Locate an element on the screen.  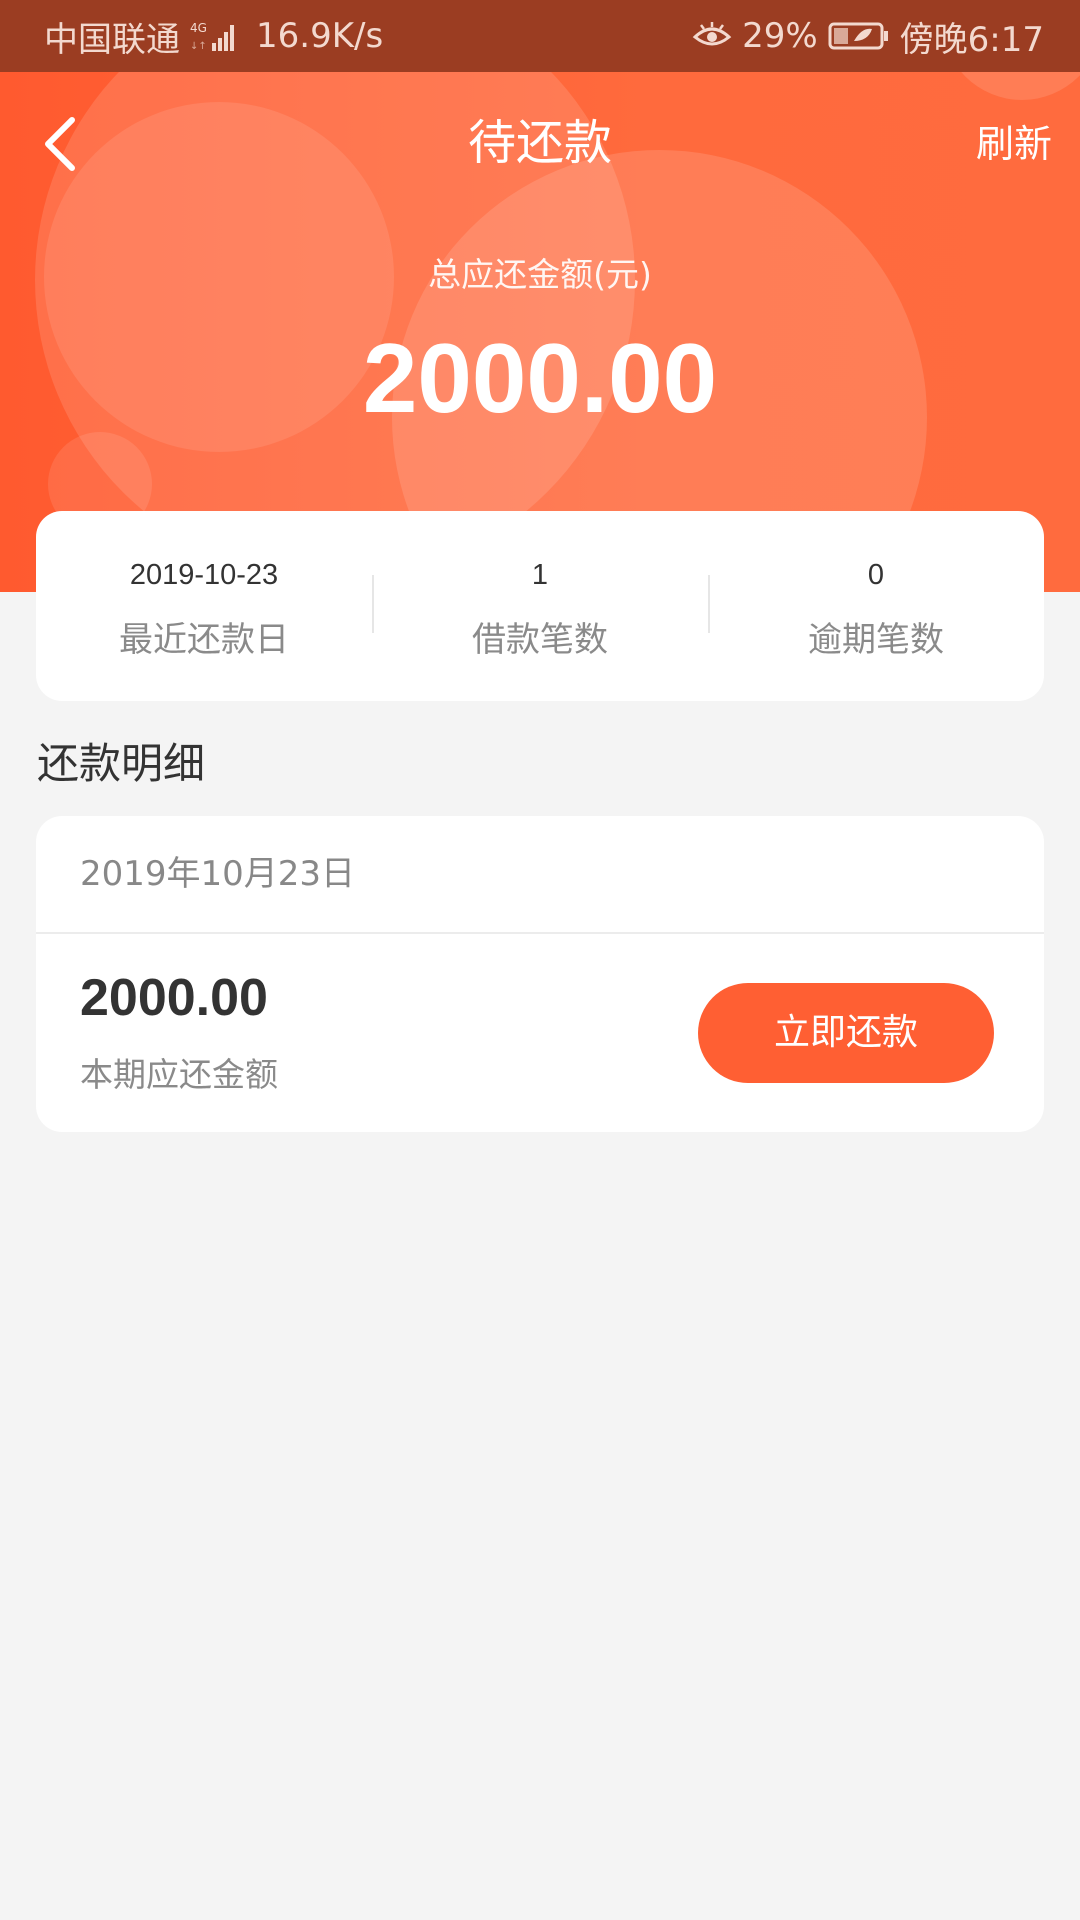
signal-icon: 4G ↓↑ is located at coordinates (214, 36).